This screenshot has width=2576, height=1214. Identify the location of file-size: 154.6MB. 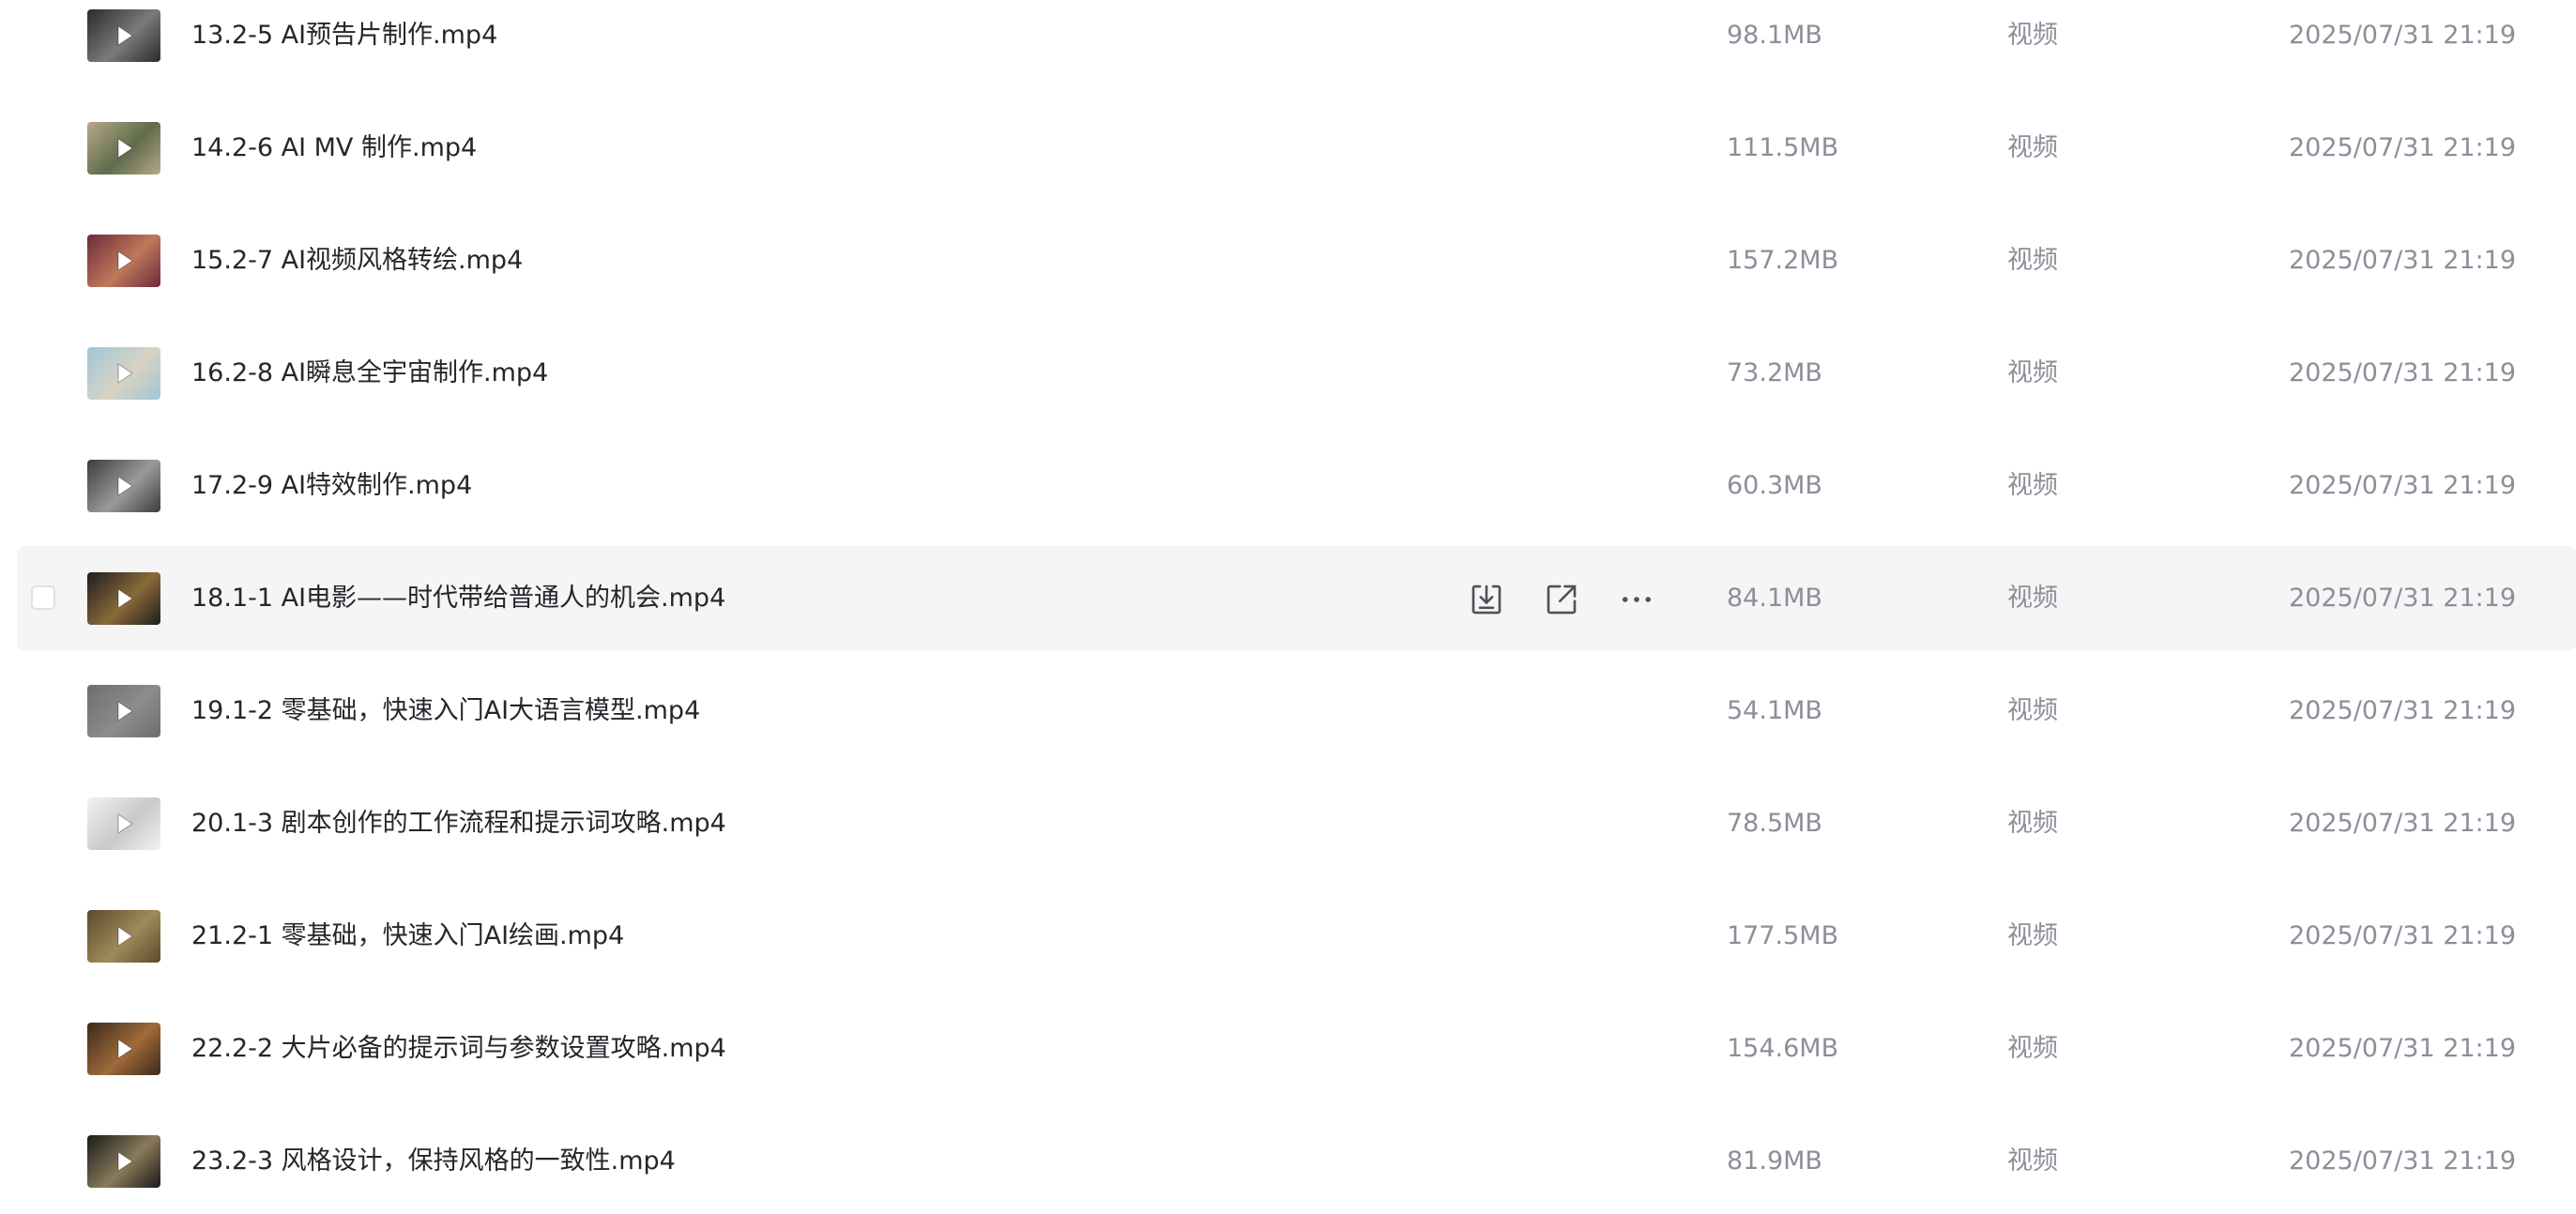
(1783, 1048).